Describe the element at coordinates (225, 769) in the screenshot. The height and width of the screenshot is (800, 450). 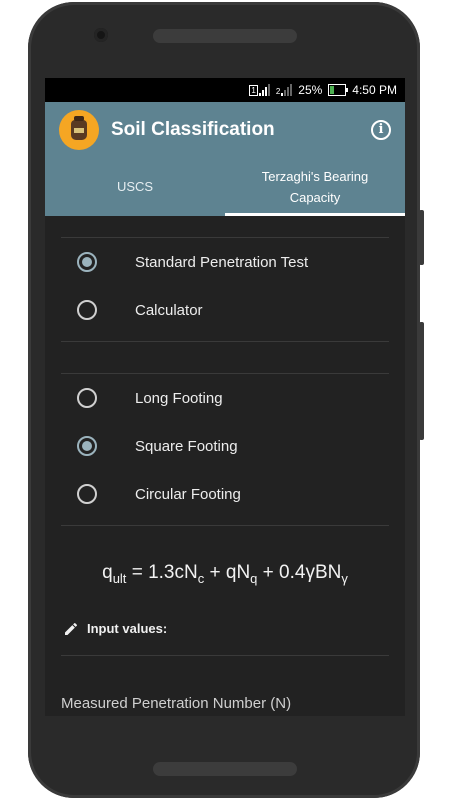
I see `bottom-speaker` at that location.